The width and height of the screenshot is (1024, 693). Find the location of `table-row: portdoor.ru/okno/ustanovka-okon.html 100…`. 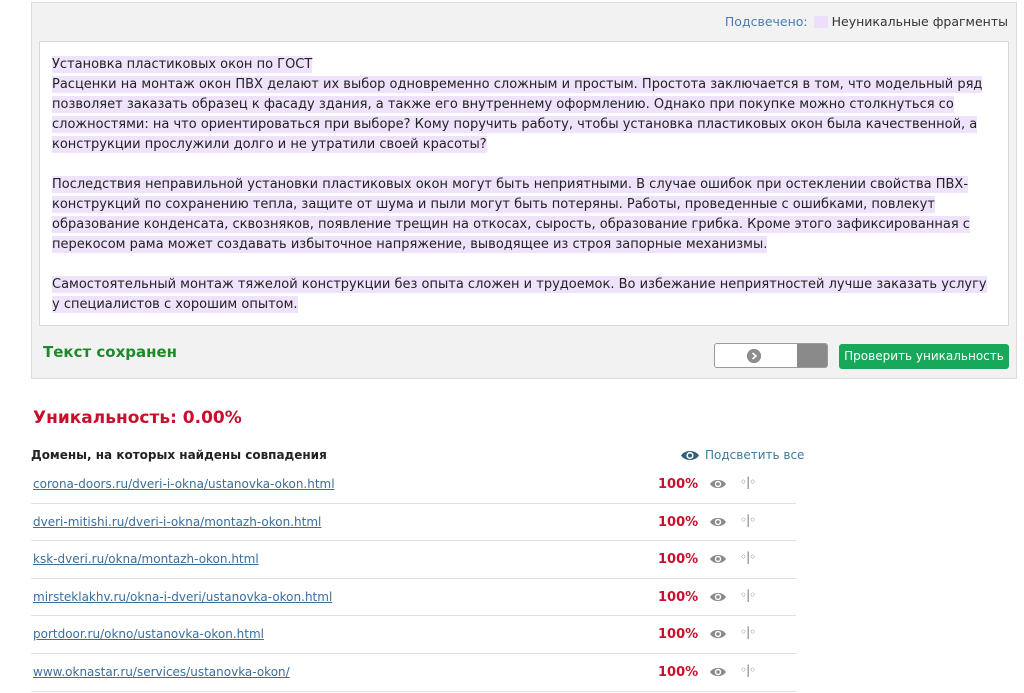

table-row: portdoor.ru/okno/ustanovka-okon.html 100… is located at coordinates (413, 635).